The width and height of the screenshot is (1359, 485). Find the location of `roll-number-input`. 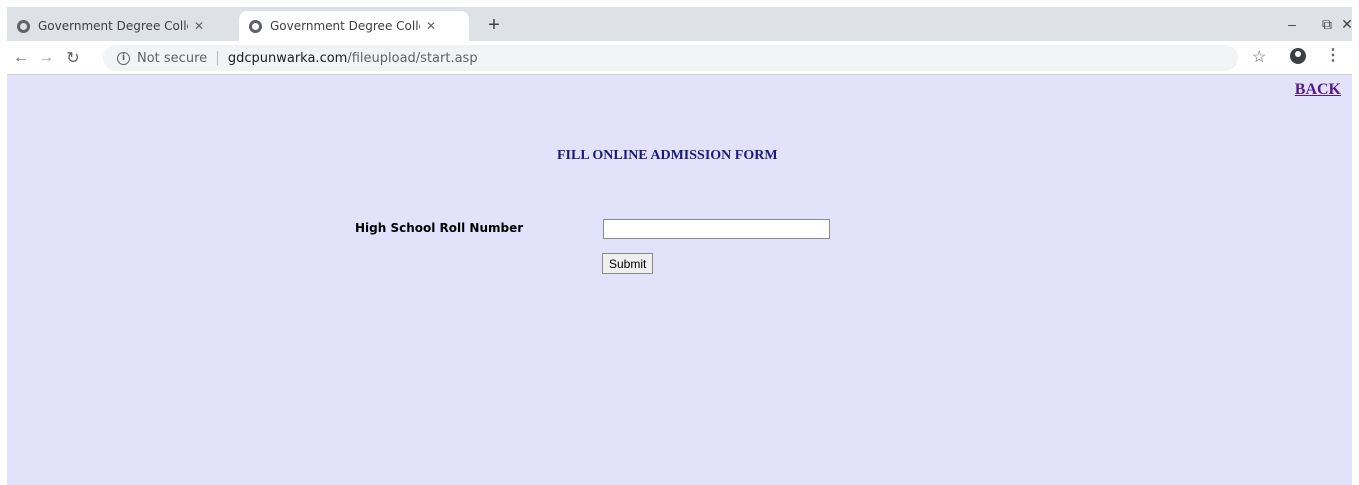

roll-number-input is located at coordinates (716, 229).